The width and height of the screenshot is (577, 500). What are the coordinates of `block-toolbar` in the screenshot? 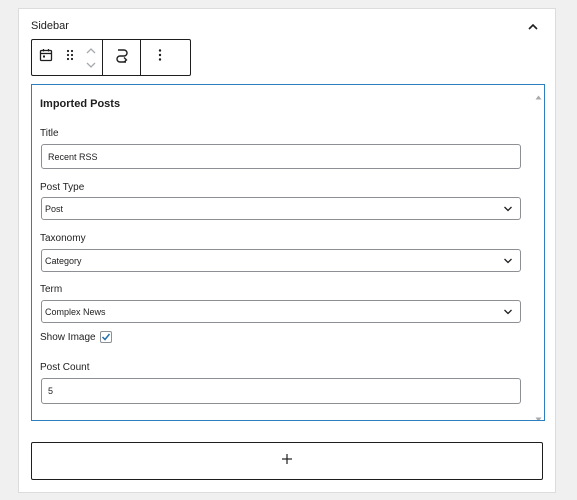 It's located at (111, 57).